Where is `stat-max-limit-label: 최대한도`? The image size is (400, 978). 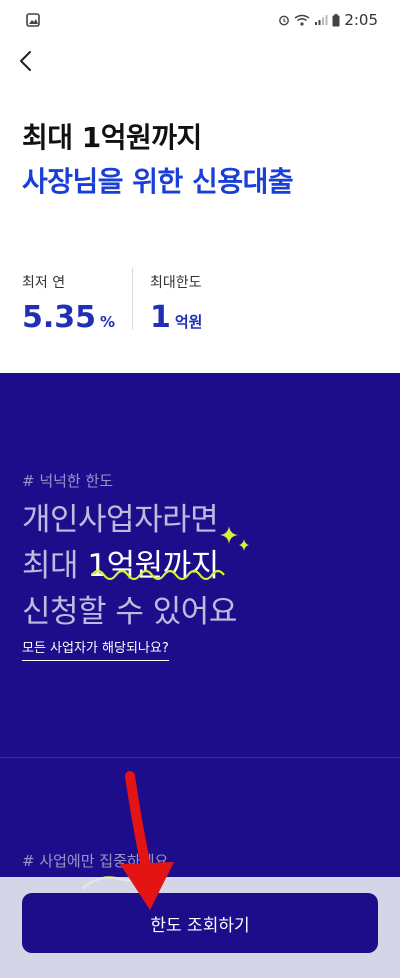 stat-max-limit-label: 최대한도 is located at coordinates (176, 283).